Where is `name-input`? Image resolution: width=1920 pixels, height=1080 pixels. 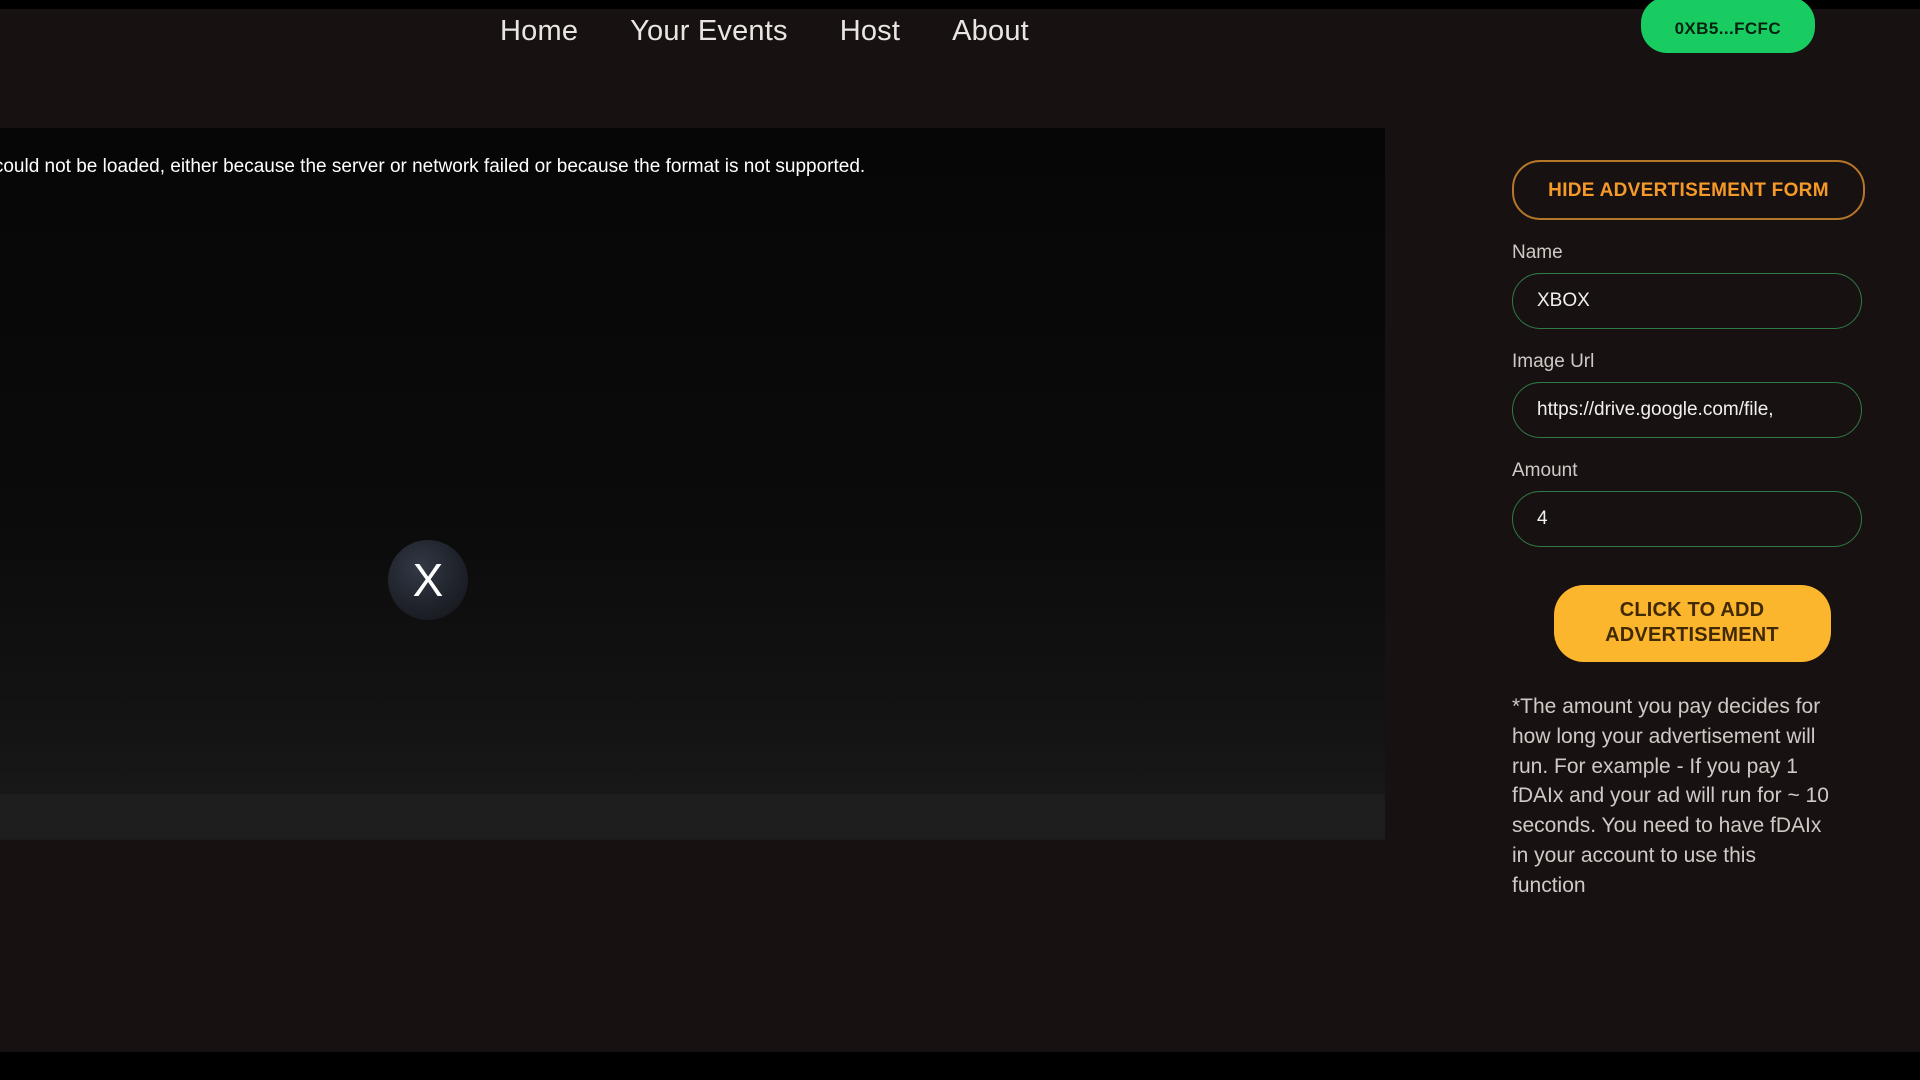 name-input is located at coordinates (1687, 301).